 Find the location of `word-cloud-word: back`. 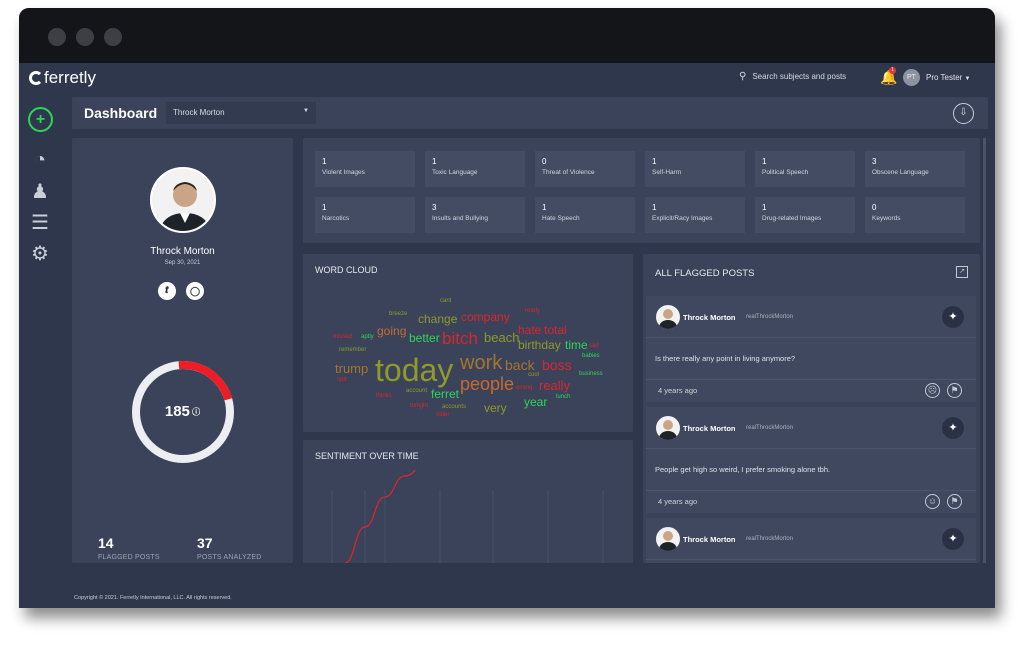

word-cloud-word: back is located at coordinates (520, 365).